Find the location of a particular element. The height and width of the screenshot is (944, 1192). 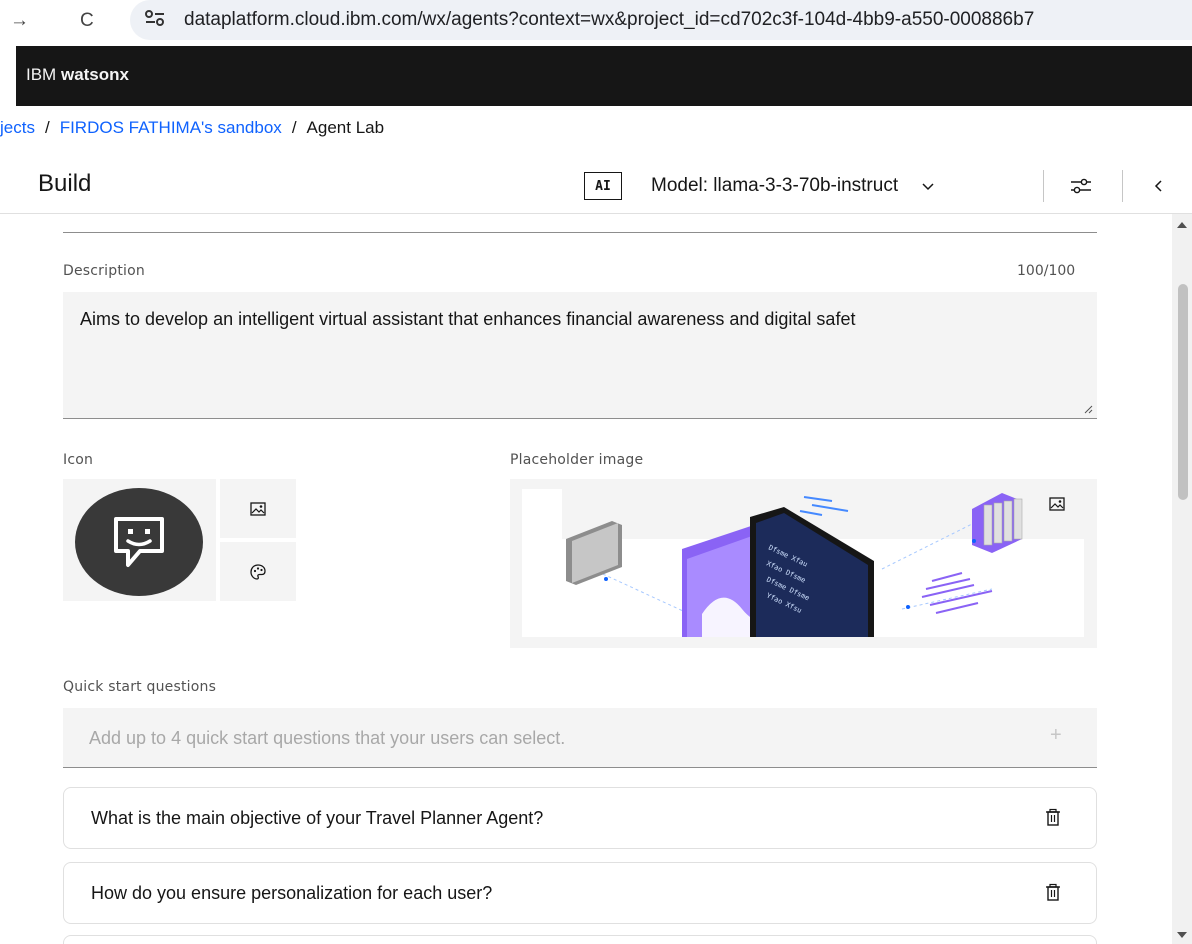

description-char-counter: 100/100 is located at coordinates (1046, 271).